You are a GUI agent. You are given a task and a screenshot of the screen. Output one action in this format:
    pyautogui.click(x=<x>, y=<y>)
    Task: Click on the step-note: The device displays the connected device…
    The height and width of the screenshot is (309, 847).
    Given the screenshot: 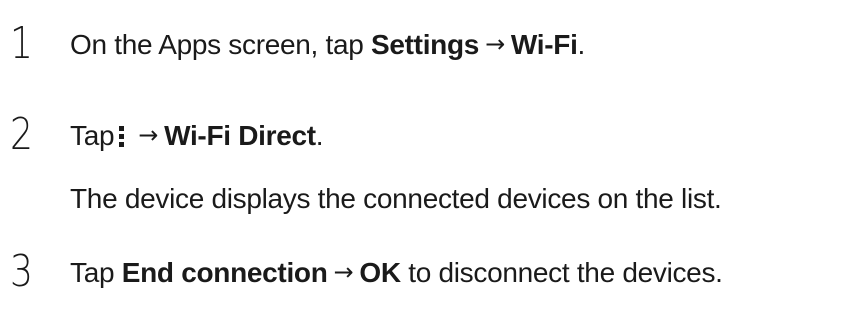 What is the action you would take?
    pyautogui.click(x=396, y=198)
    